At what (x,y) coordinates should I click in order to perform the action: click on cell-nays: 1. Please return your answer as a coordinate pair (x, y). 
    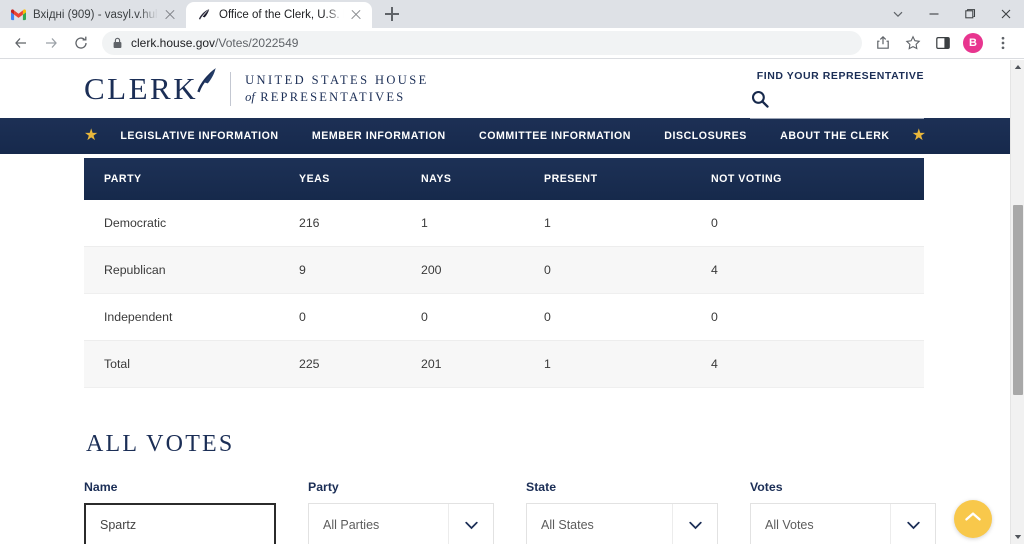
    Looking at the image, I should click on (482, 223).